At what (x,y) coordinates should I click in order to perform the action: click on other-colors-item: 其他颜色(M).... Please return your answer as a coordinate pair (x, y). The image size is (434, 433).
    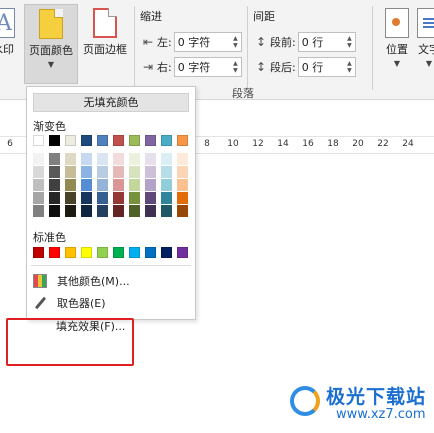
    Looking at the image, I should click on (111, 281).